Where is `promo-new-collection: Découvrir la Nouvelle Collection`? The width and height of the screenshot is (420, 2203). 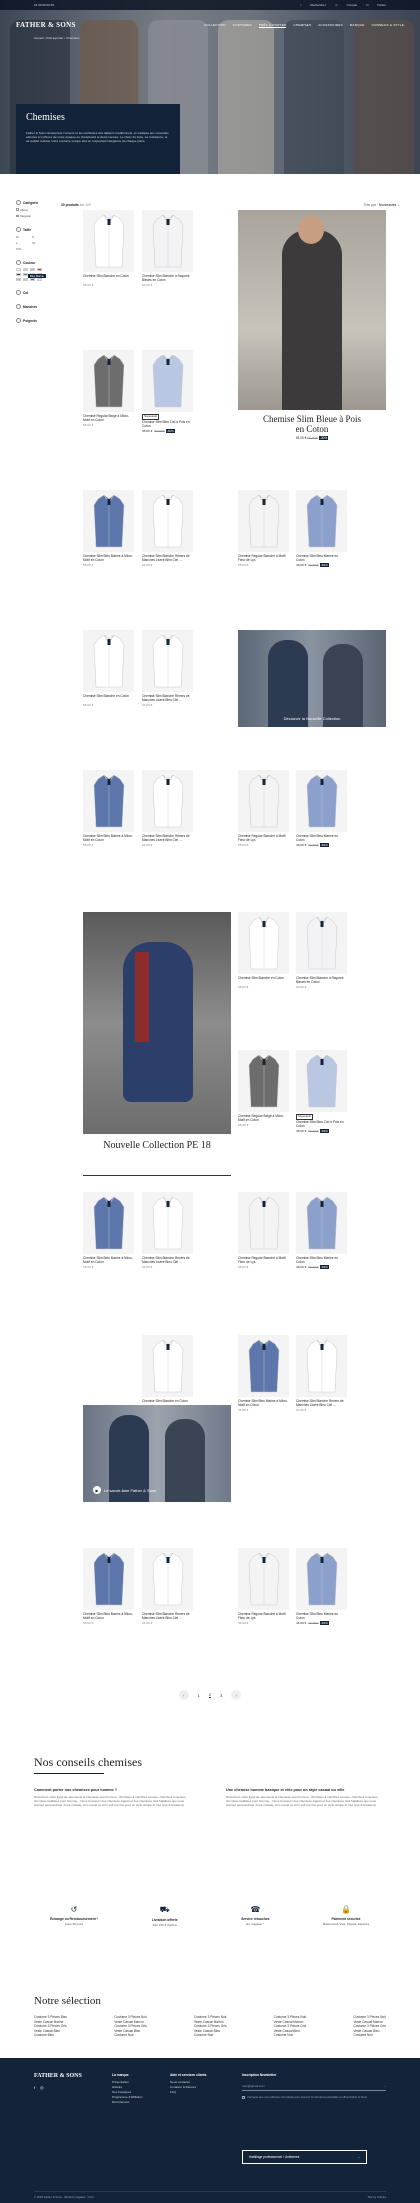
promo-new-collection: Découvrir la Nouvelle Collection is located at coordinates (312, 678).